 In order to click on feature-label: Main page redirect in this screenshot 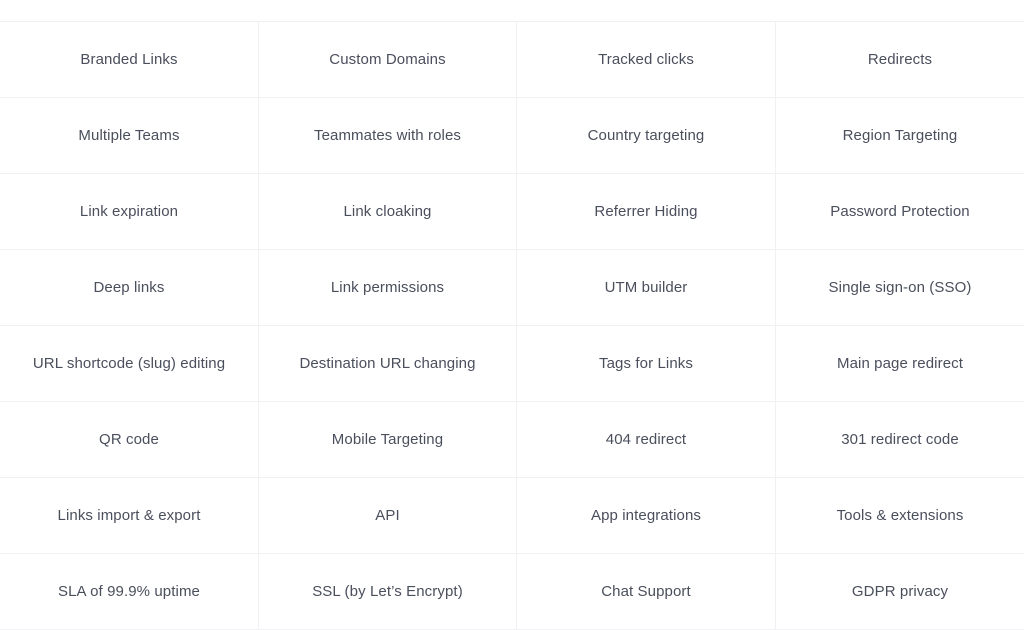, I will do `click(900, 363)`.